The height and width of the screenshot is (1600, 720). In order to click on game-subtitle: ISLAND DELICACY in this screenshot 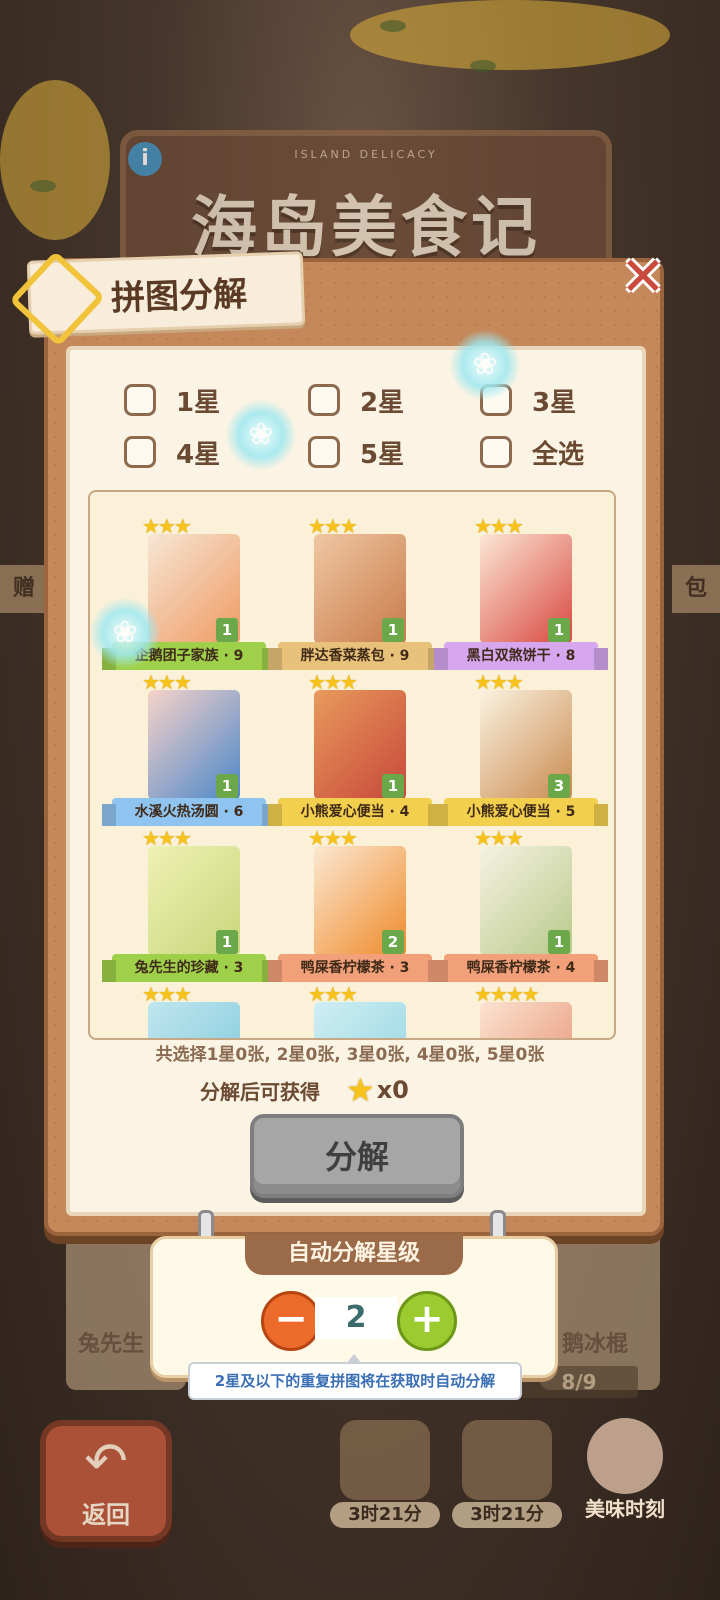, I will do `click(366, 154)`.